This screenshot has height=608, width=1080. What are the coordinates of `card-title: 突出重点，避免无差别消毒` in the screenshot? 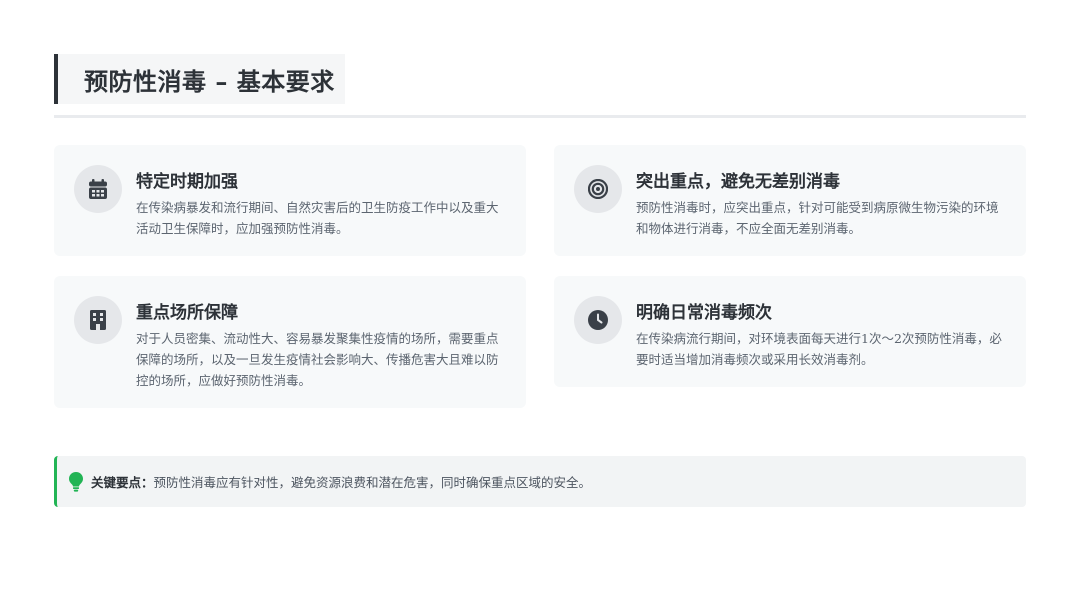 It's located at (738, 182).